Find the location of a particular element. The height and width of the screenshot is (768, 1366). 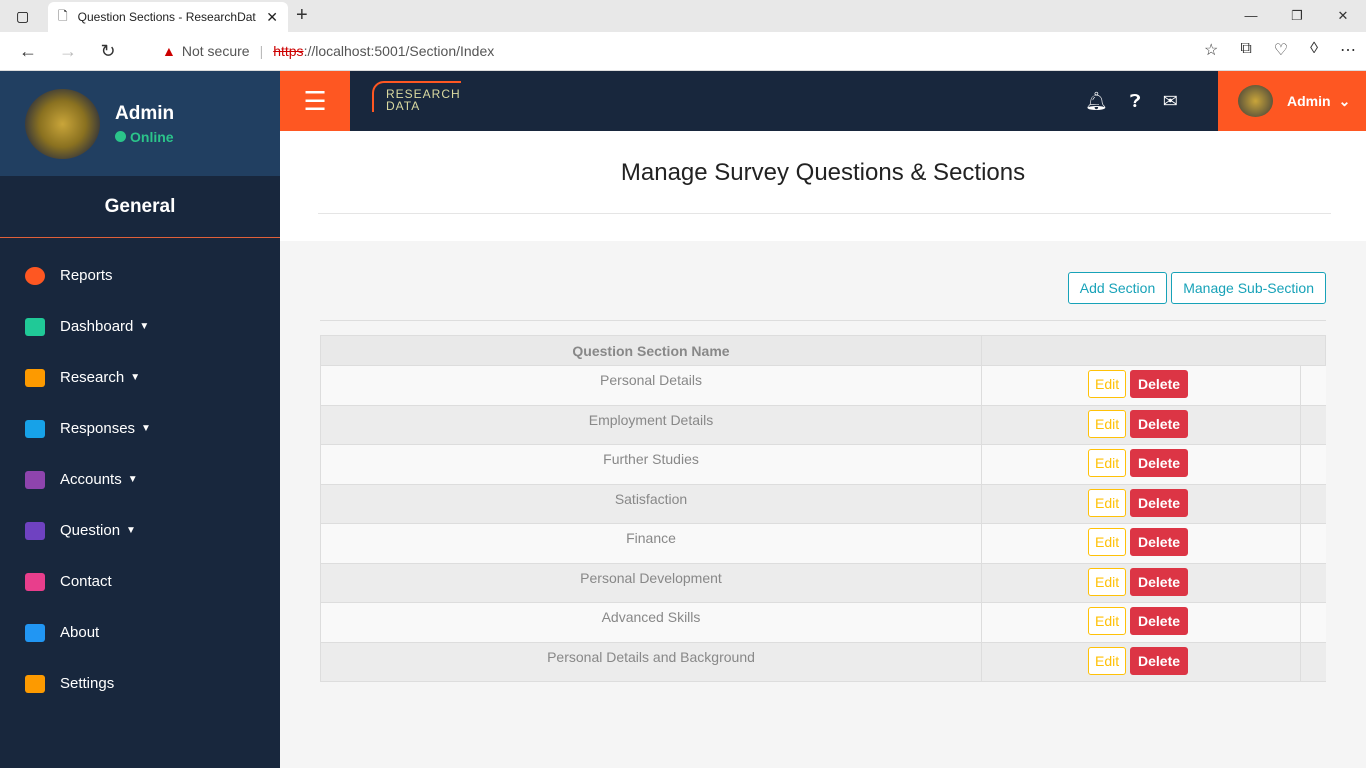

table-row: Further Studies Edit Delete is located at coordinates (823, 464).